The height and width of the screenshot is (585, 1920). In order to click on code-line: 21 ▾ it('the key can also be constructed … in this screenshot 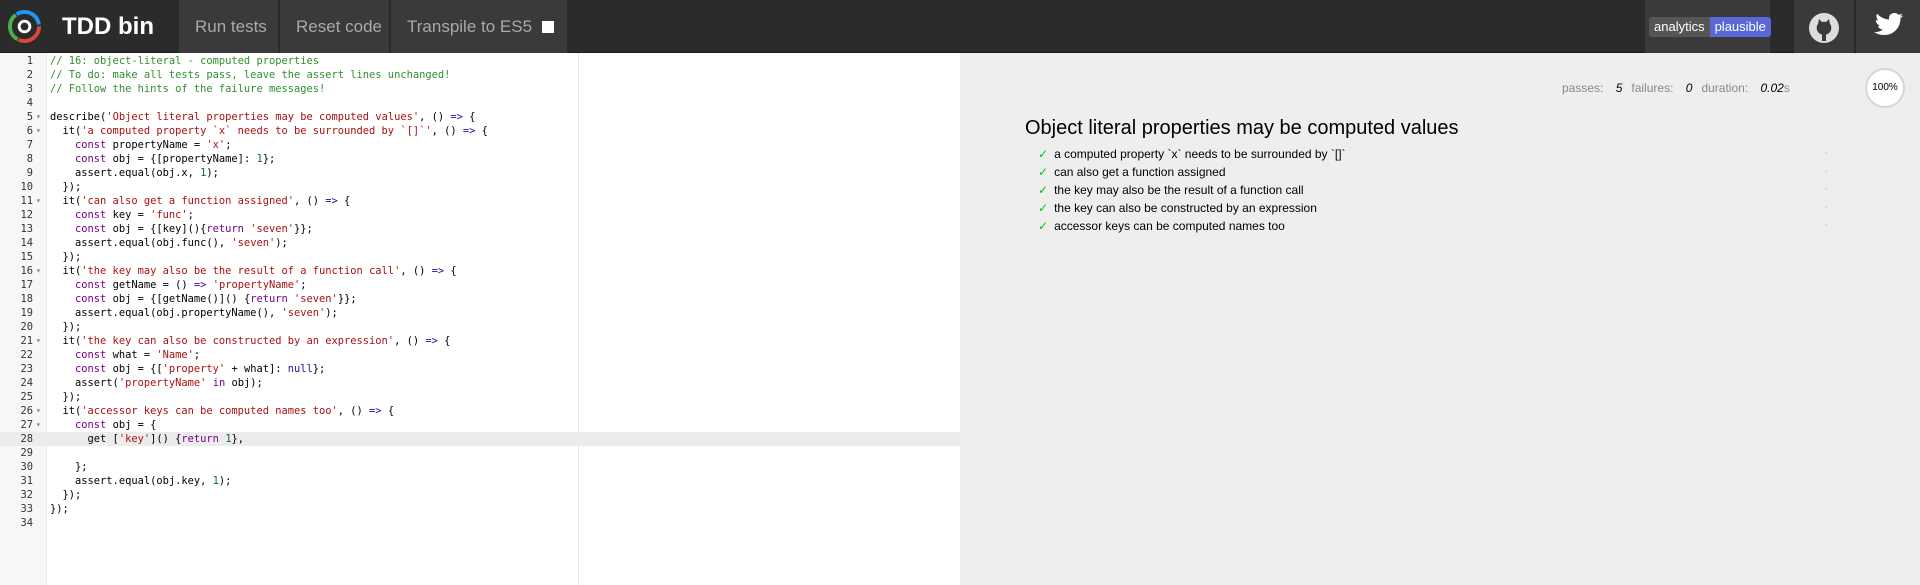, I will do `click(480, 341)`.